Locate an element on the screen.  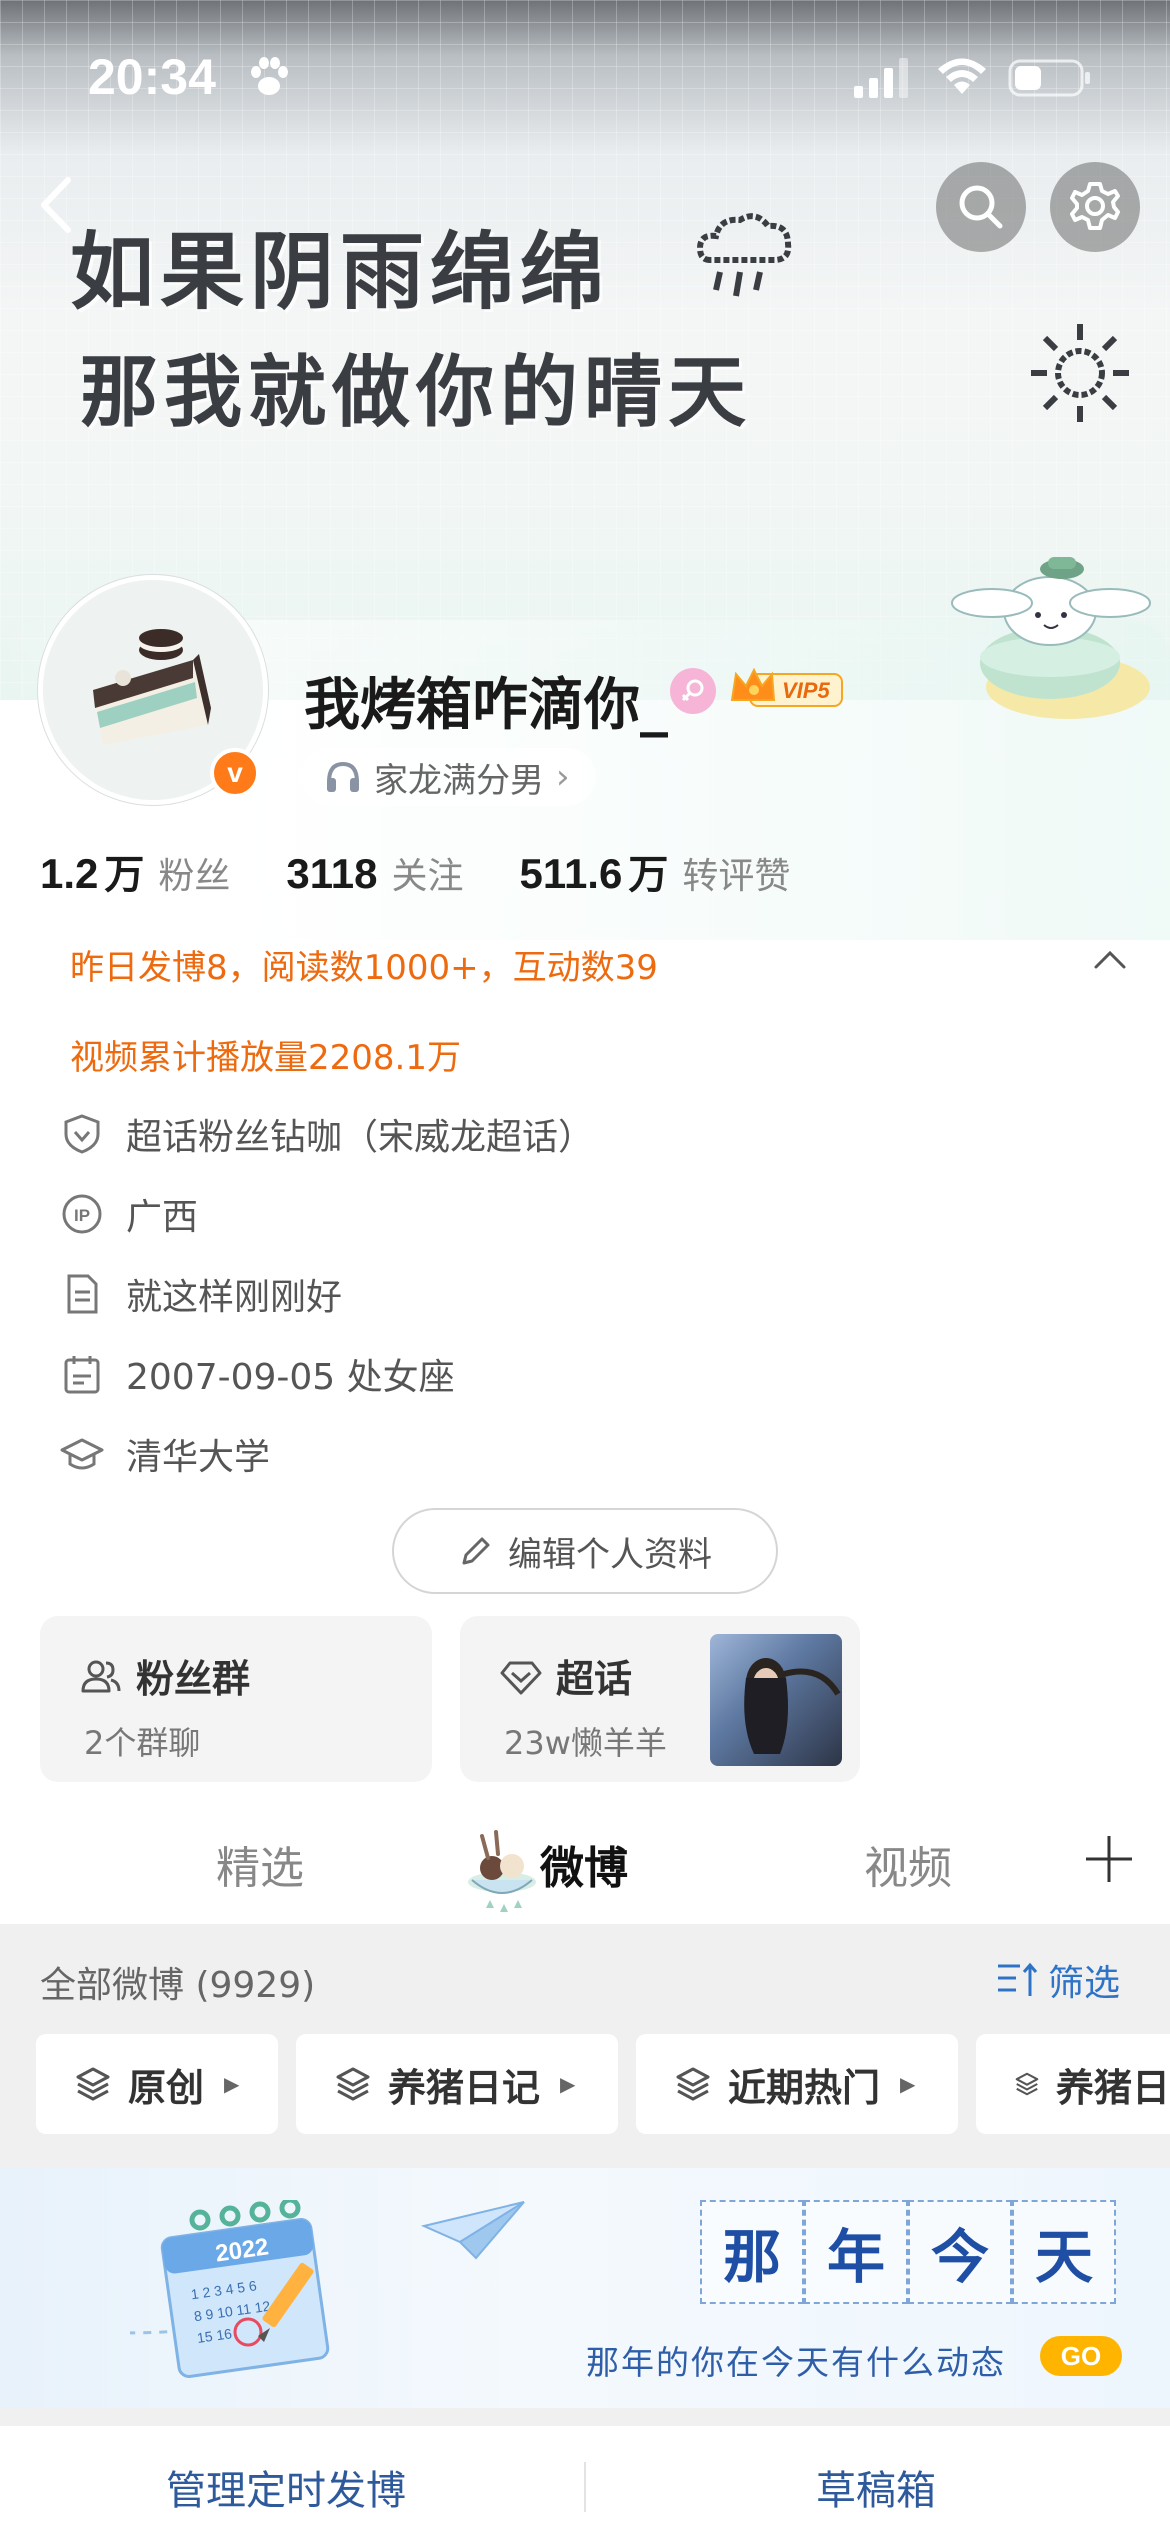
graduation-icon is located at coordinates (82, 1454).